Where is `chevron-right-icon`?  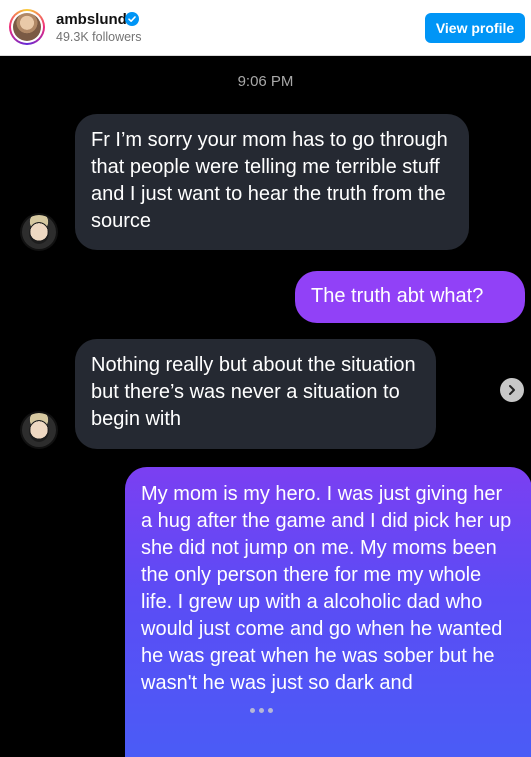
chevron-right-icon is located at coordinates (512, 390).